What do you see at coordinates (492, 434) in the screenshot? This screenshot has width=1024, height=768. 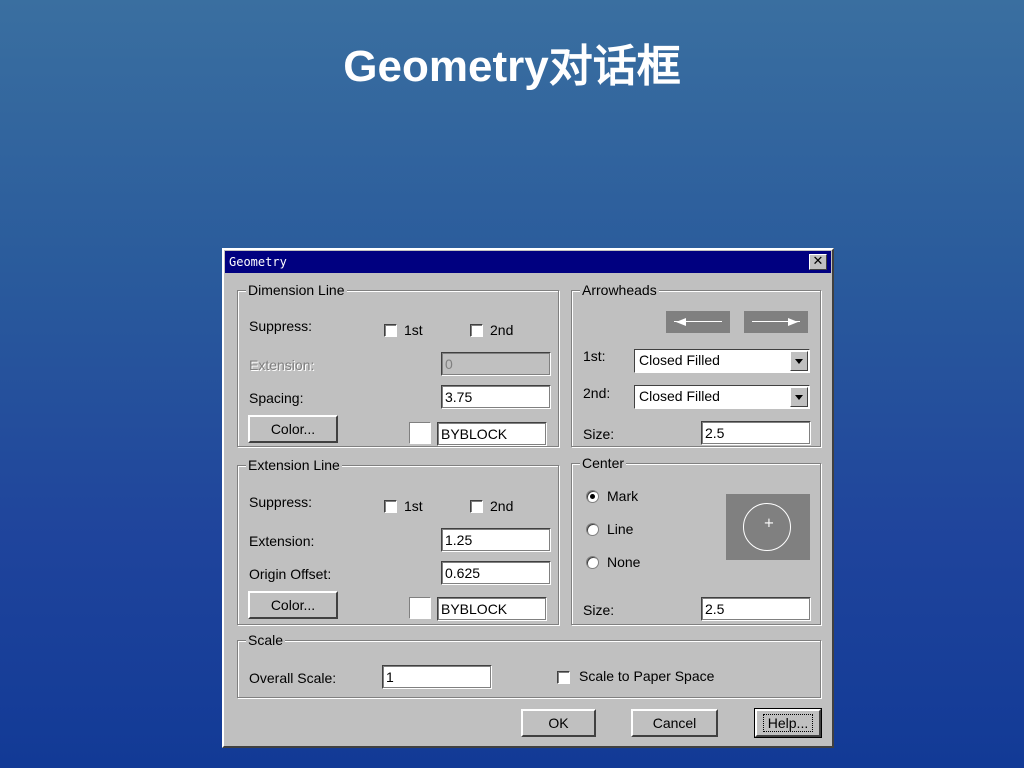 I see `dim-color-field: BYBLOCK` at bounding box center [492, 434].